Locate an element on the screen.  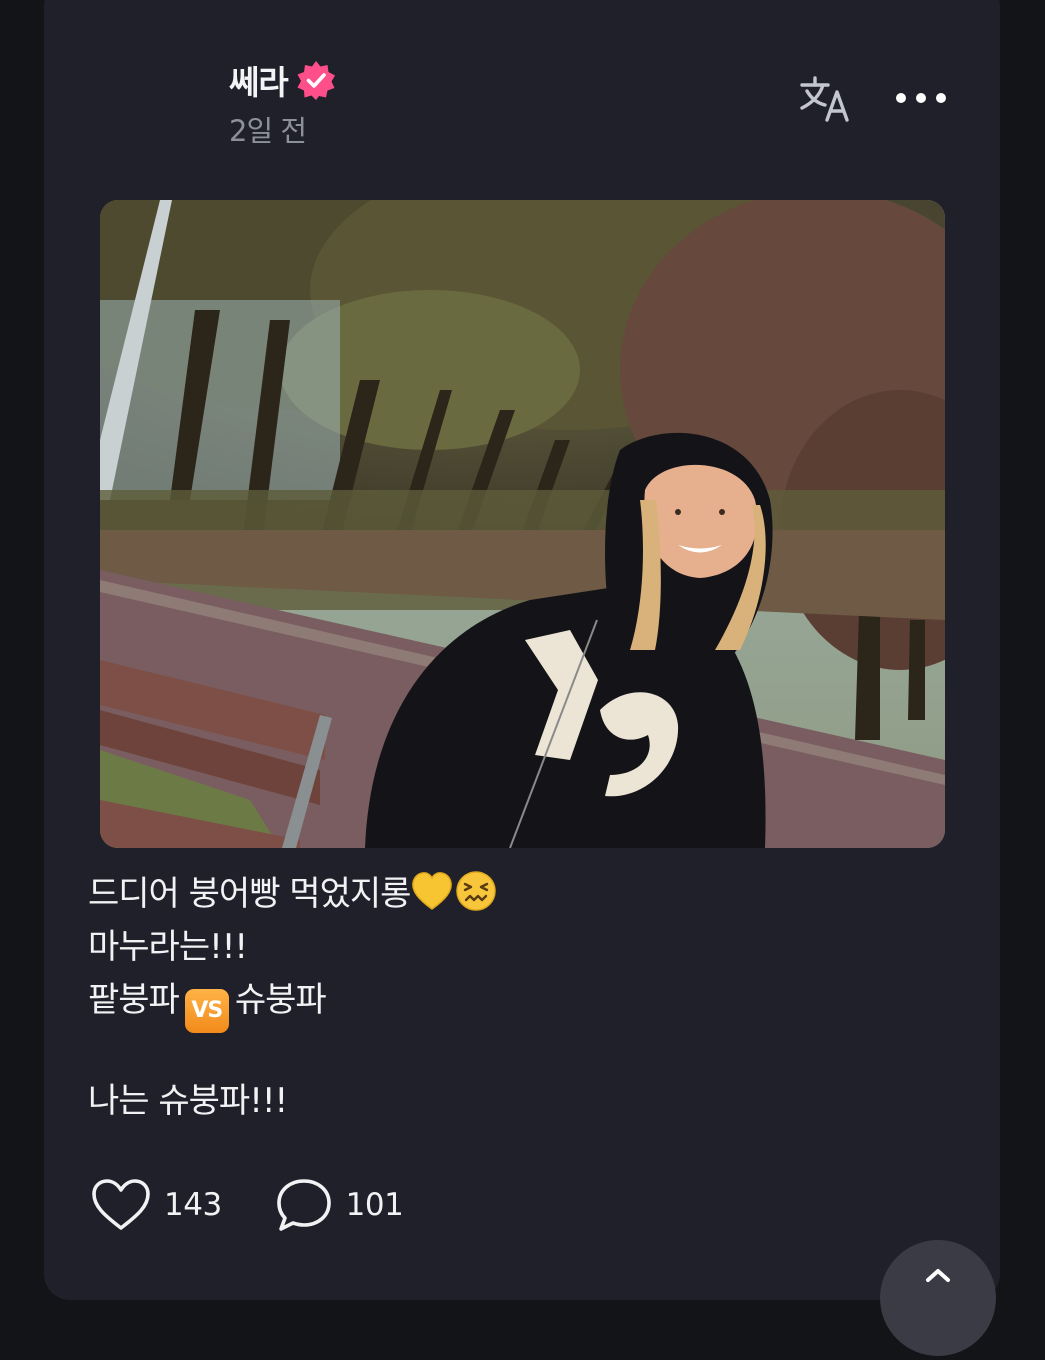
comment-count: 101 is located at coordinates (374, 1205).